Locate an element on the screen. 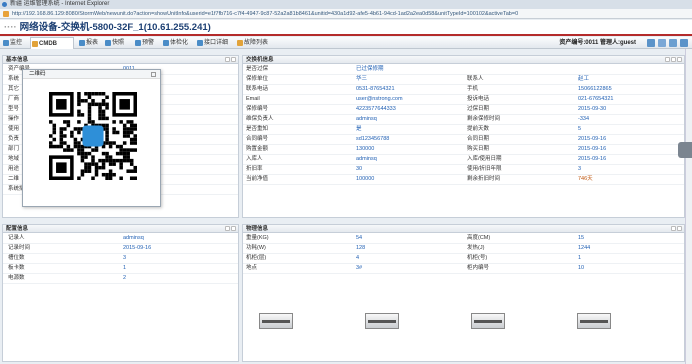 This screenshot has width=692, height=364. cmdb-icon is located at coordinates (35, 44).